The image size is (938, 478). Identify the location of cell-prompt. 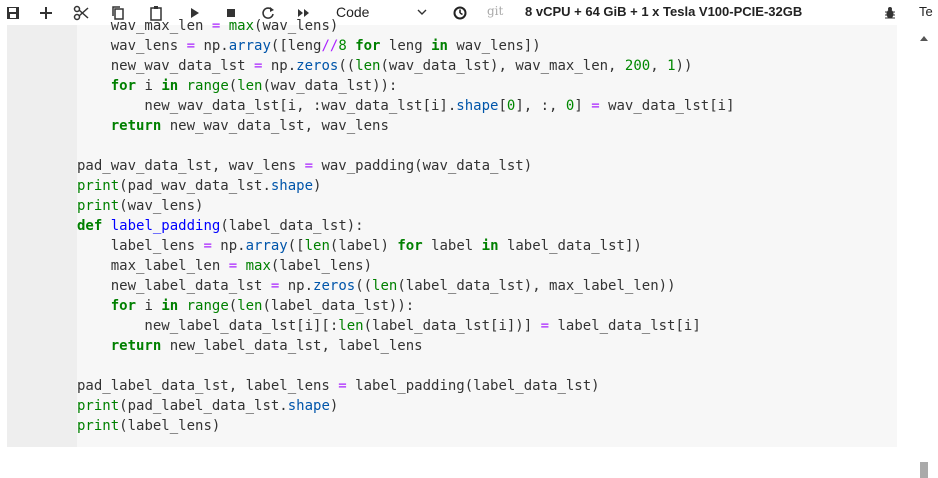
(38, 236).